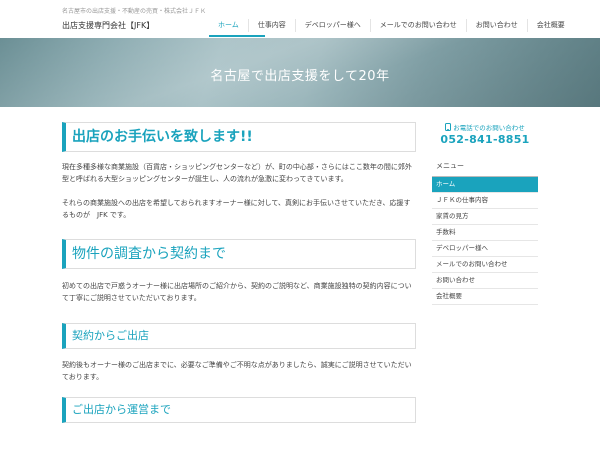 The width and height of the screenshot is (600, 450). I want to click on menu-item-fees: 手数料, so click(485, 233).